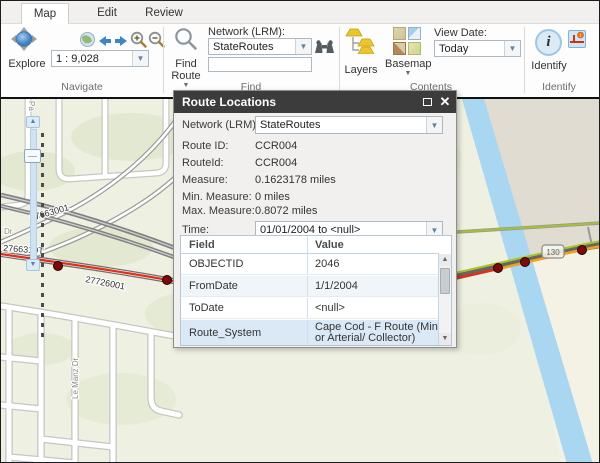 The image size is (600, 463). I want to click on max-measure-label: Max. Measure:, so click(218, 211).